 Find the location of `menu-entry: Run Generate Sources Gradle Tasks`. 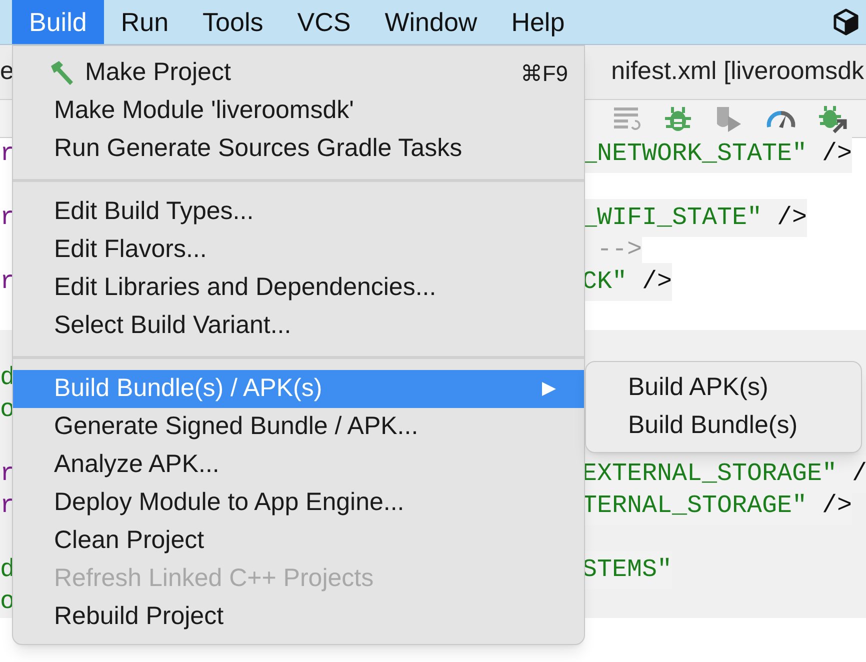

menu-entry: Run Generate Sources Gradle Tasks is located at coordinates (298, 149).